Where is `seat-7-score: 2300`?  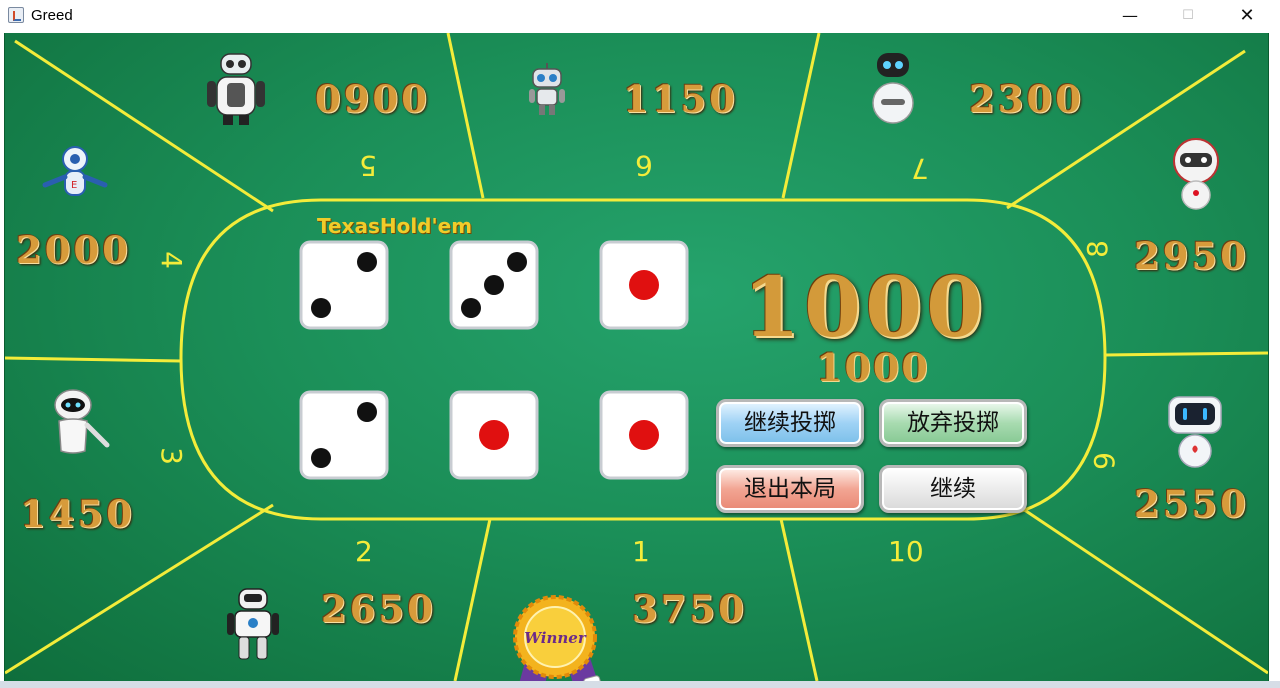
seat-7-score: 2300 is located at coordinates (1026, 99).